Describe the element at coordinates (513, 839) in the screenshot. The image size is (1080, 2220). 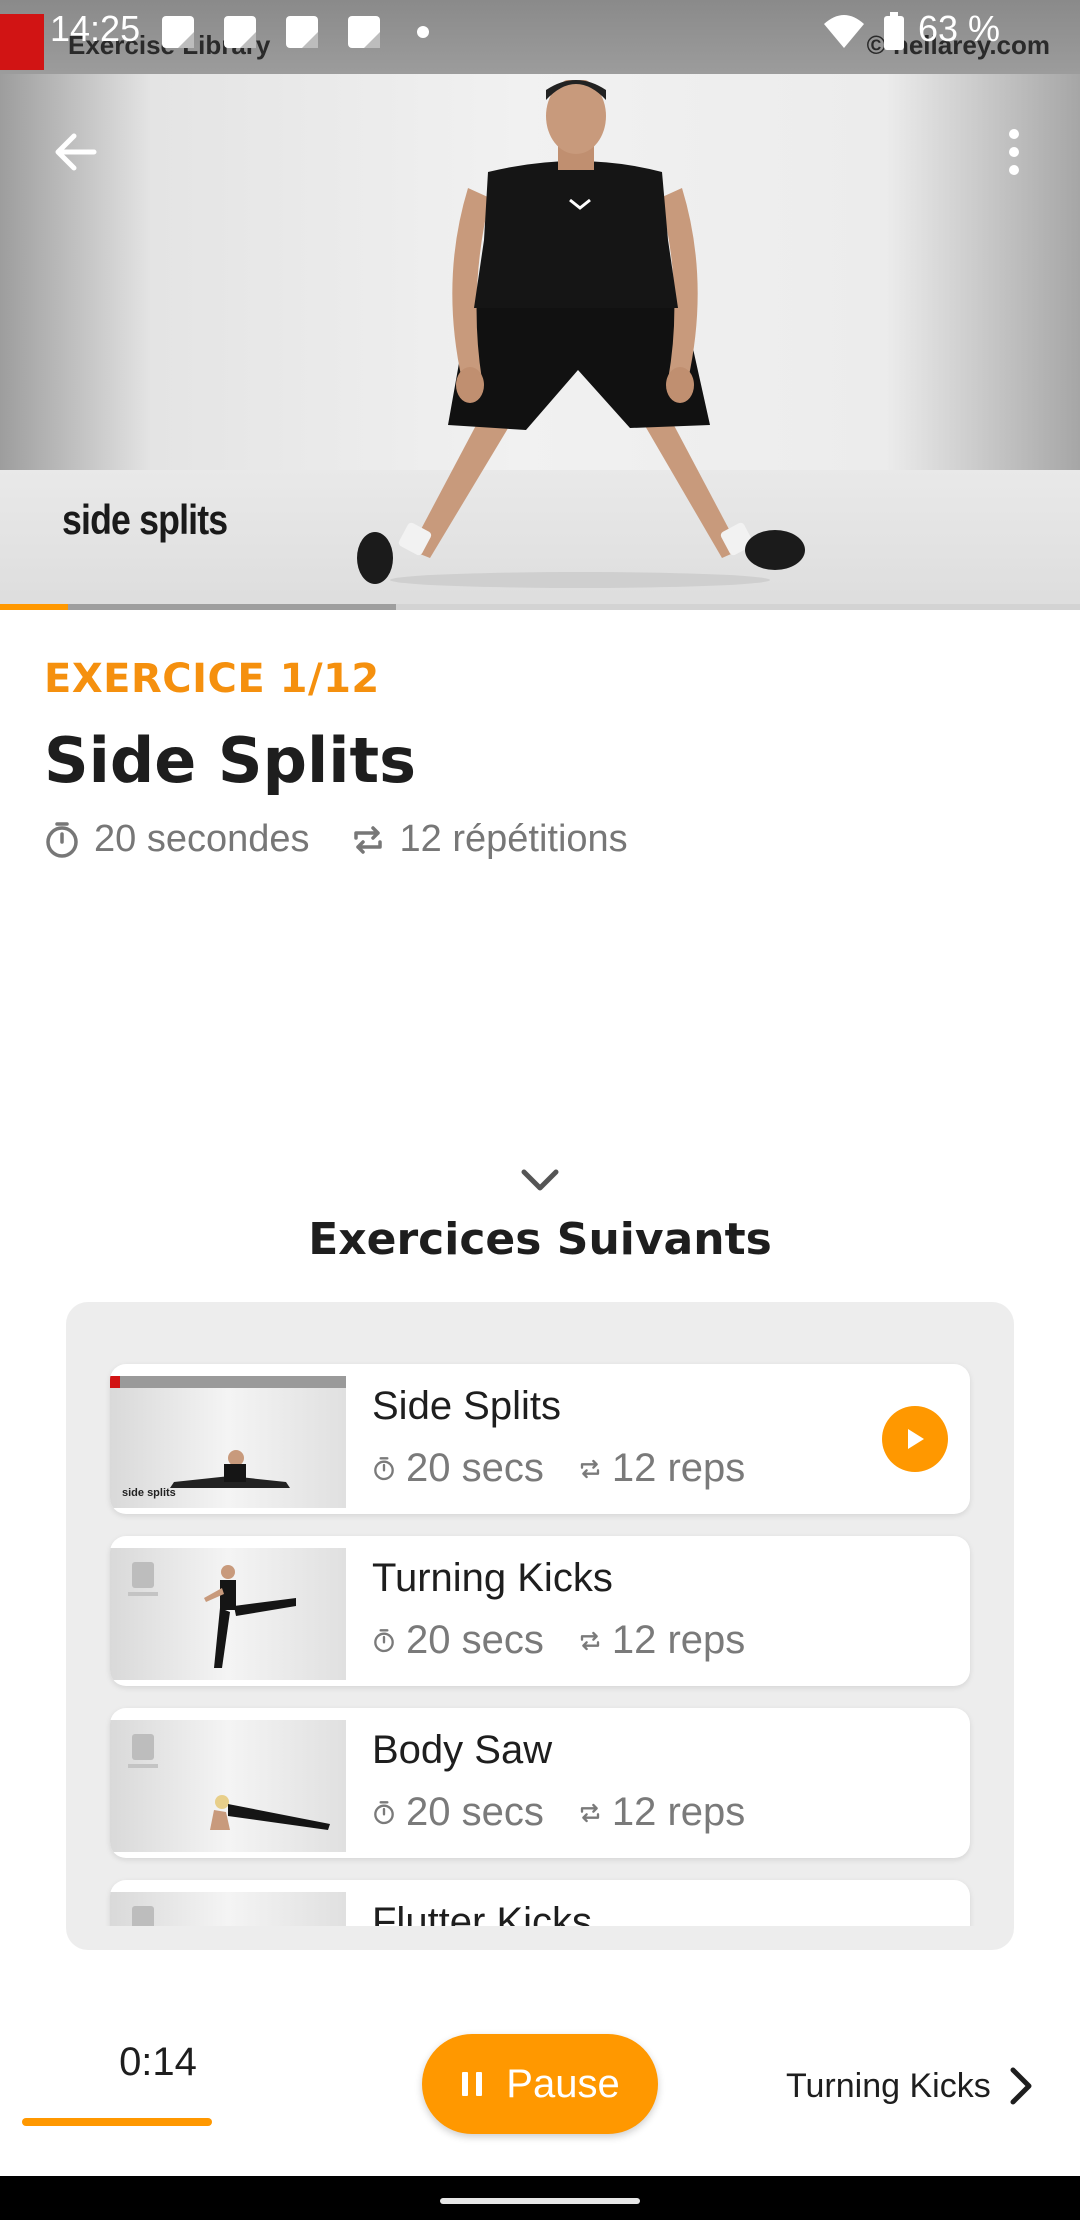
I see `repetitions-text: 12 répétitions` at that location.